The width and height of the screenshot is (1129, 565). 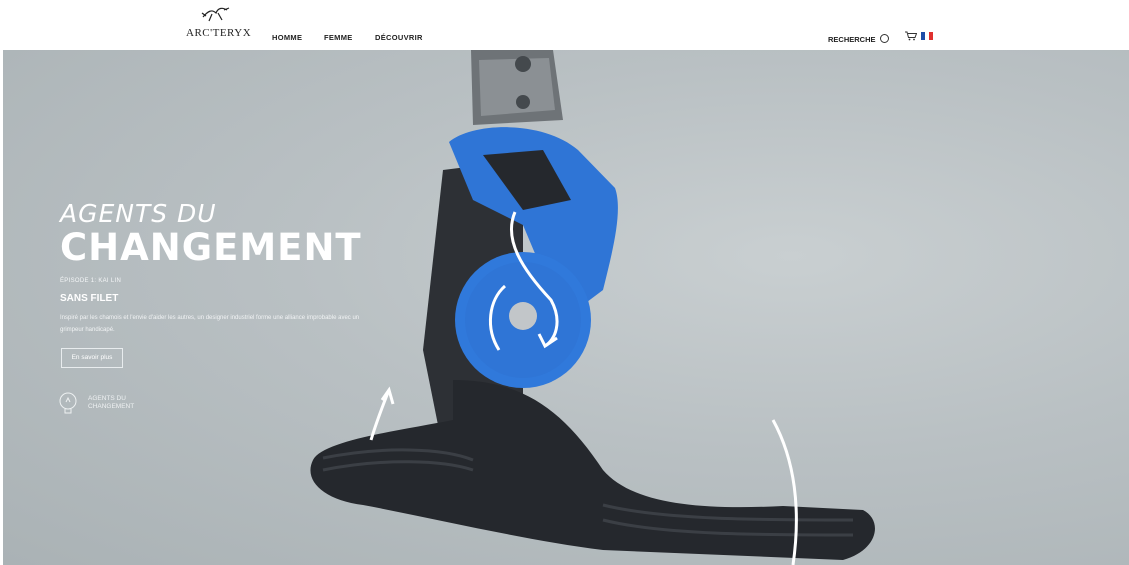 What do you see at coordinates (211, 247) in the screenshot?
I see `hero-title-line2: CHANGEMENT` at bounding box center [211, 247].